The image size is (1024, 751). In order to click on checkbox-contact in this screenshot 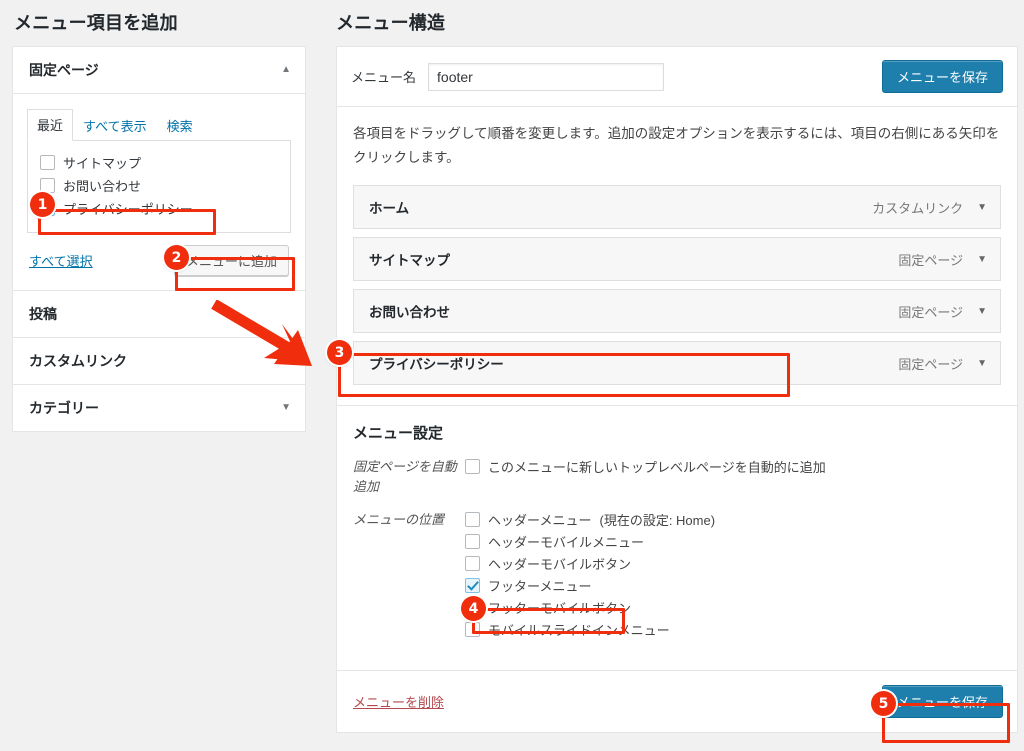, I will do `click(47, 185)`.